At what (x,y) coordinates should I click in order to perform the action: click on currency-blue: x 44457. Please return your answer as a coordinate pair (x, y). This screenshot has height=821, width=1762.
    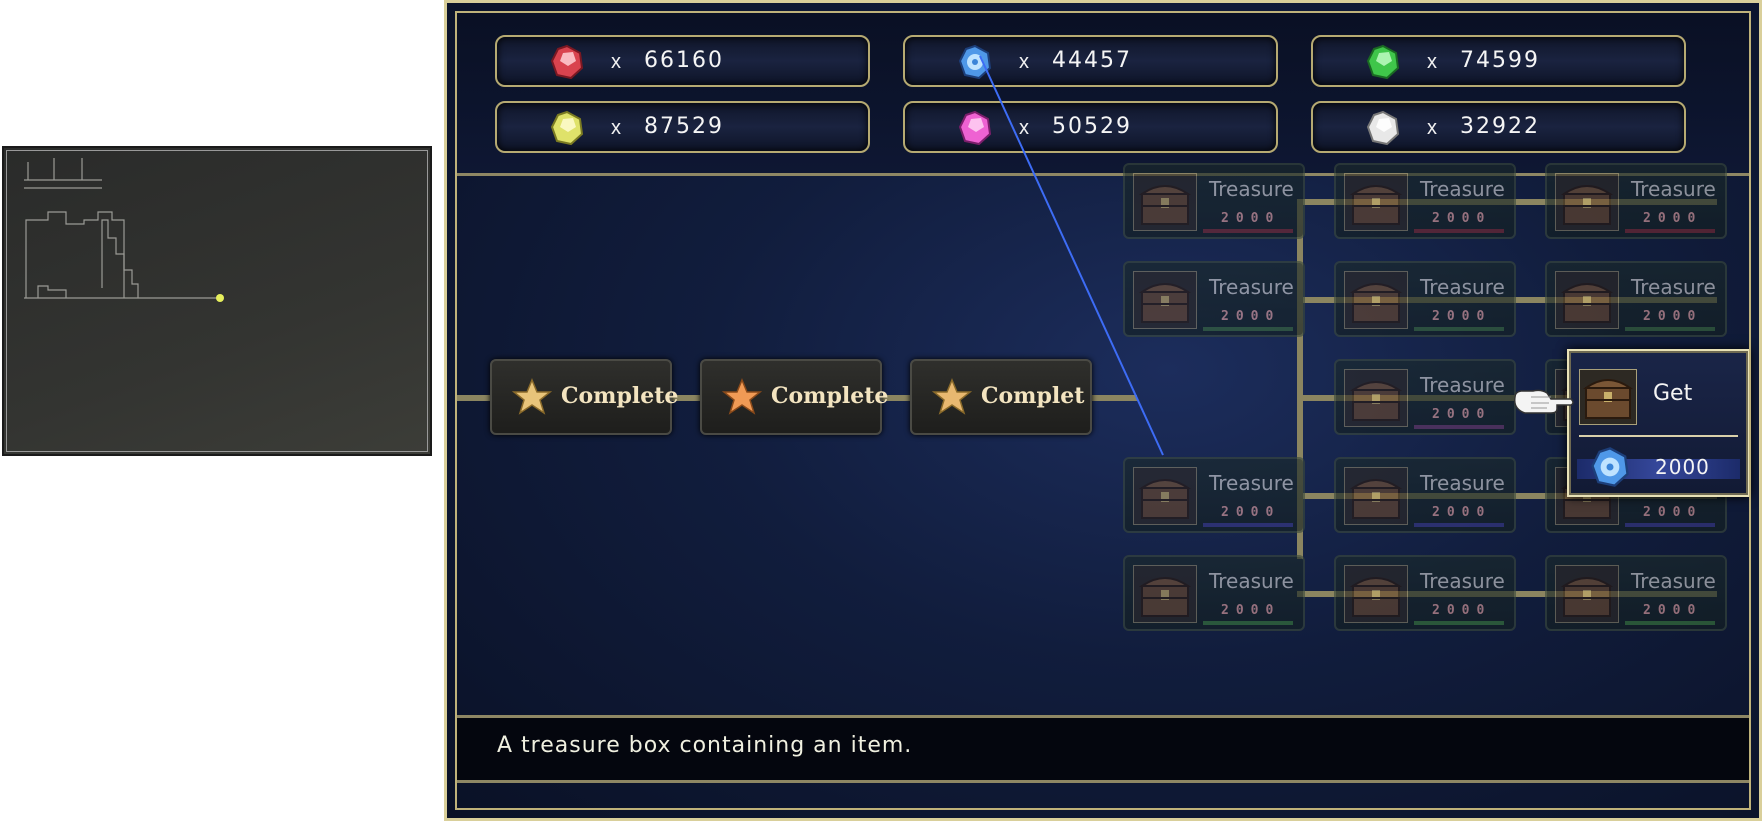
    Looking at the image, I should click on (1090, 61).